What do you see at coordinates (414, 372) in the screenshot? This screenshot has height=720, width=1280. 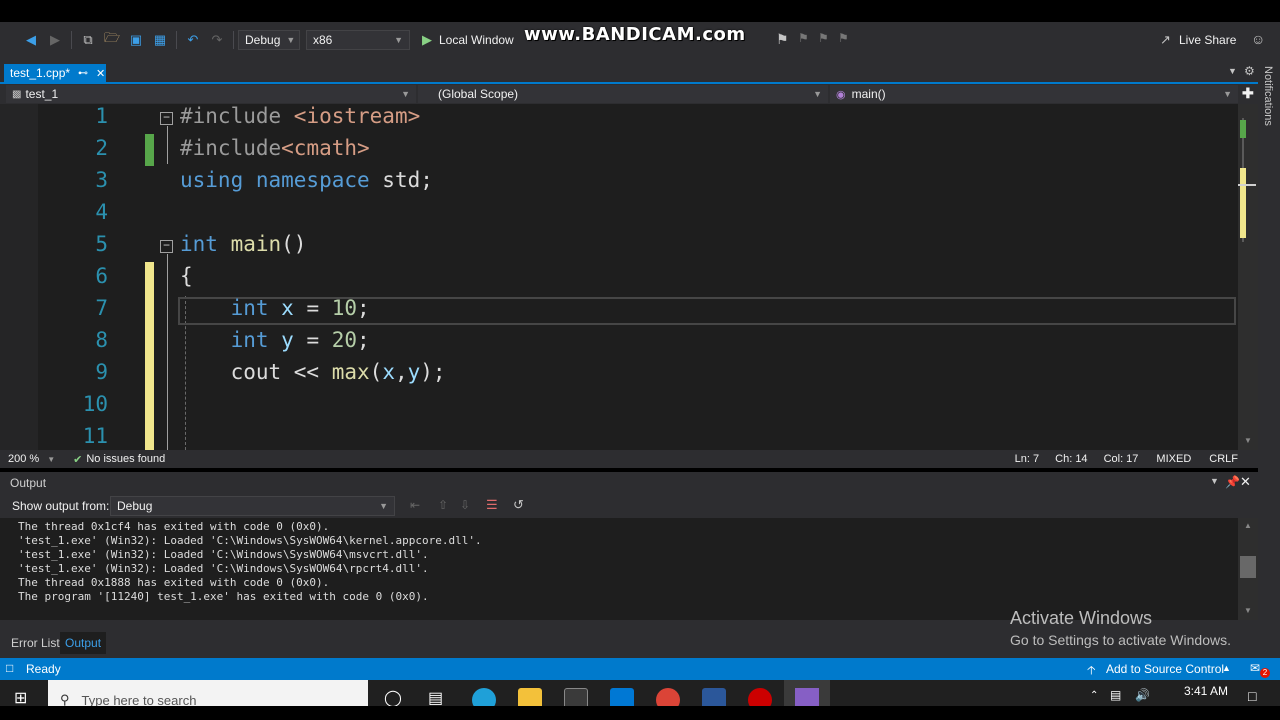 I see `code-token: y` at bounding box center [414, 372].